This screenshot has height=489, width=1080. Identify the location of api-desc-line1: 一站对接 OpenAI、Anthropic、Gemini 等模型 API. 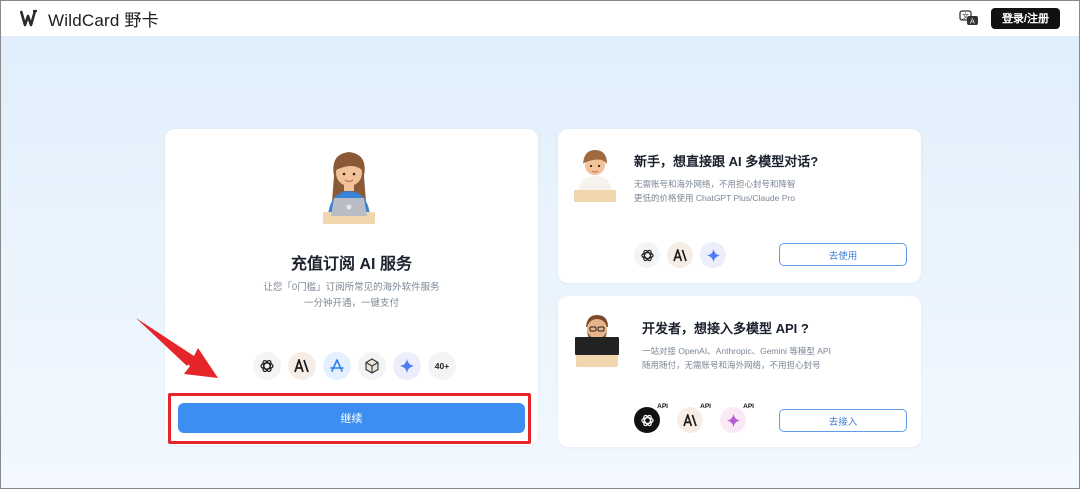
(736, 351).